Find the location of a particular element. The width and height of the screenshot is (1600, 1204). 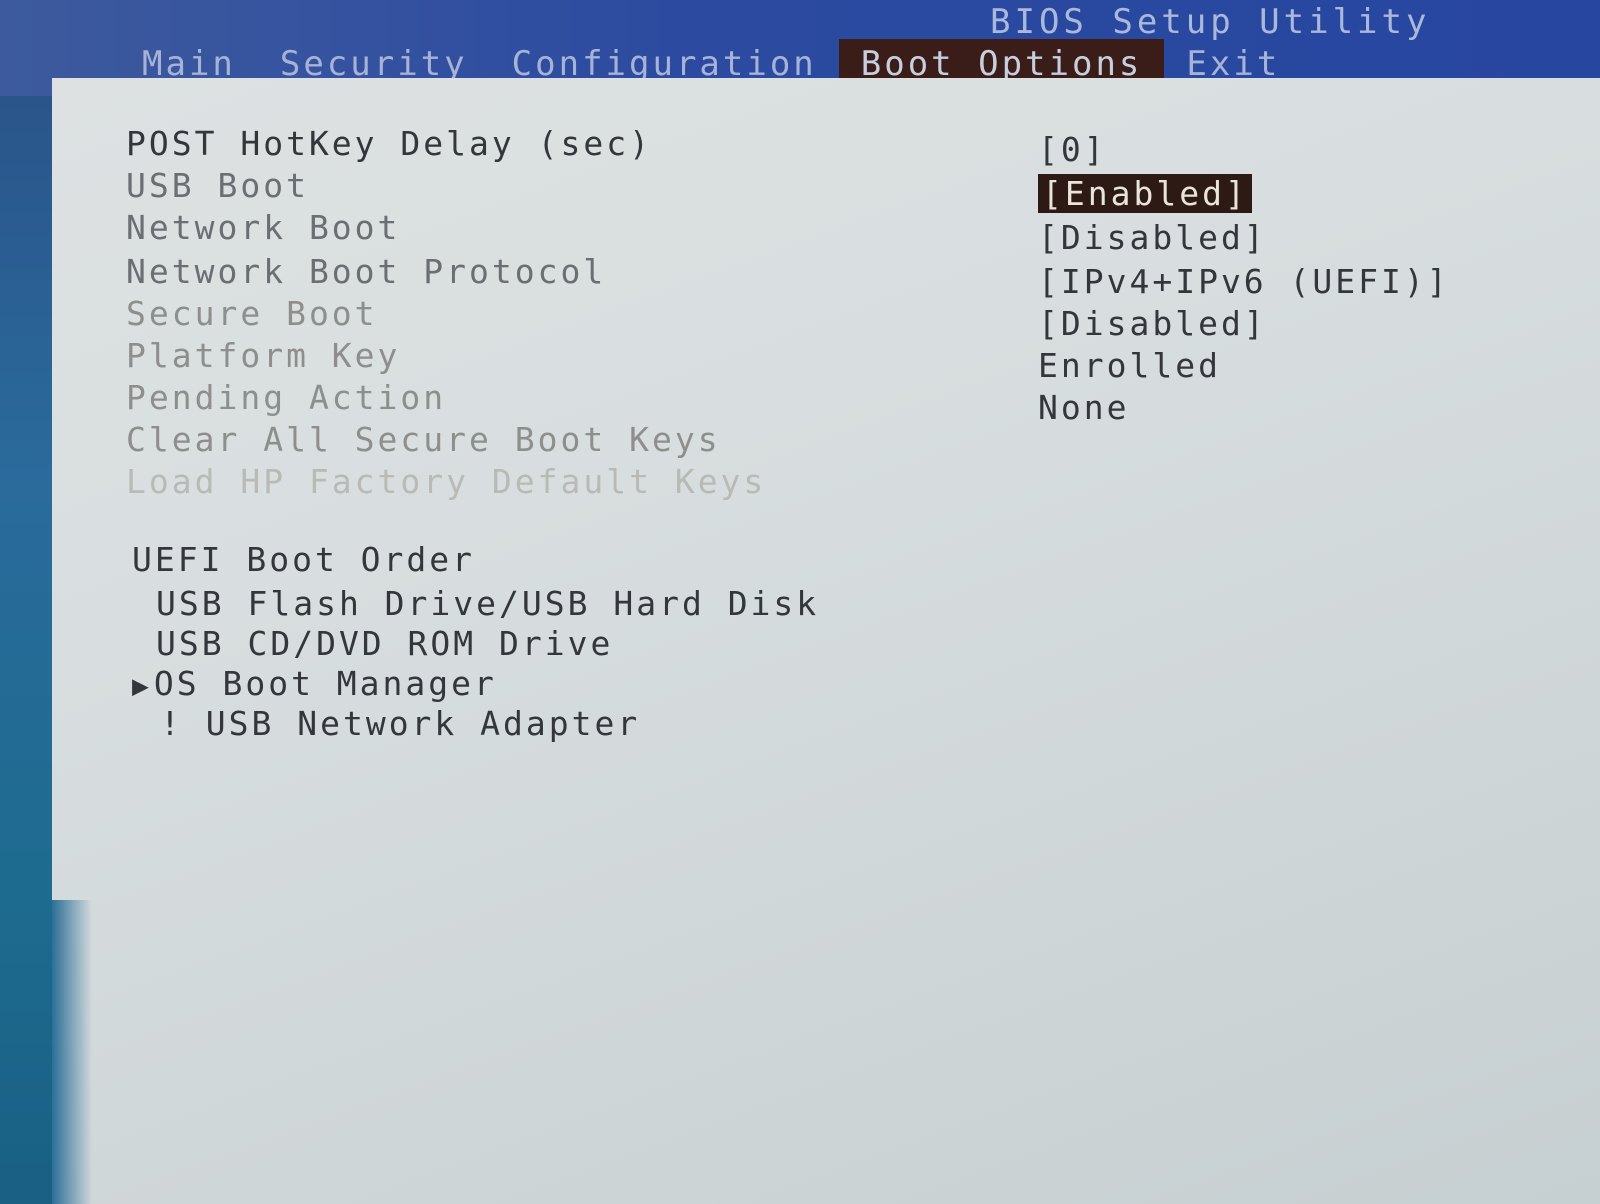

setting-platform-key-label: Platform Key is located at coordinates (263, 355).